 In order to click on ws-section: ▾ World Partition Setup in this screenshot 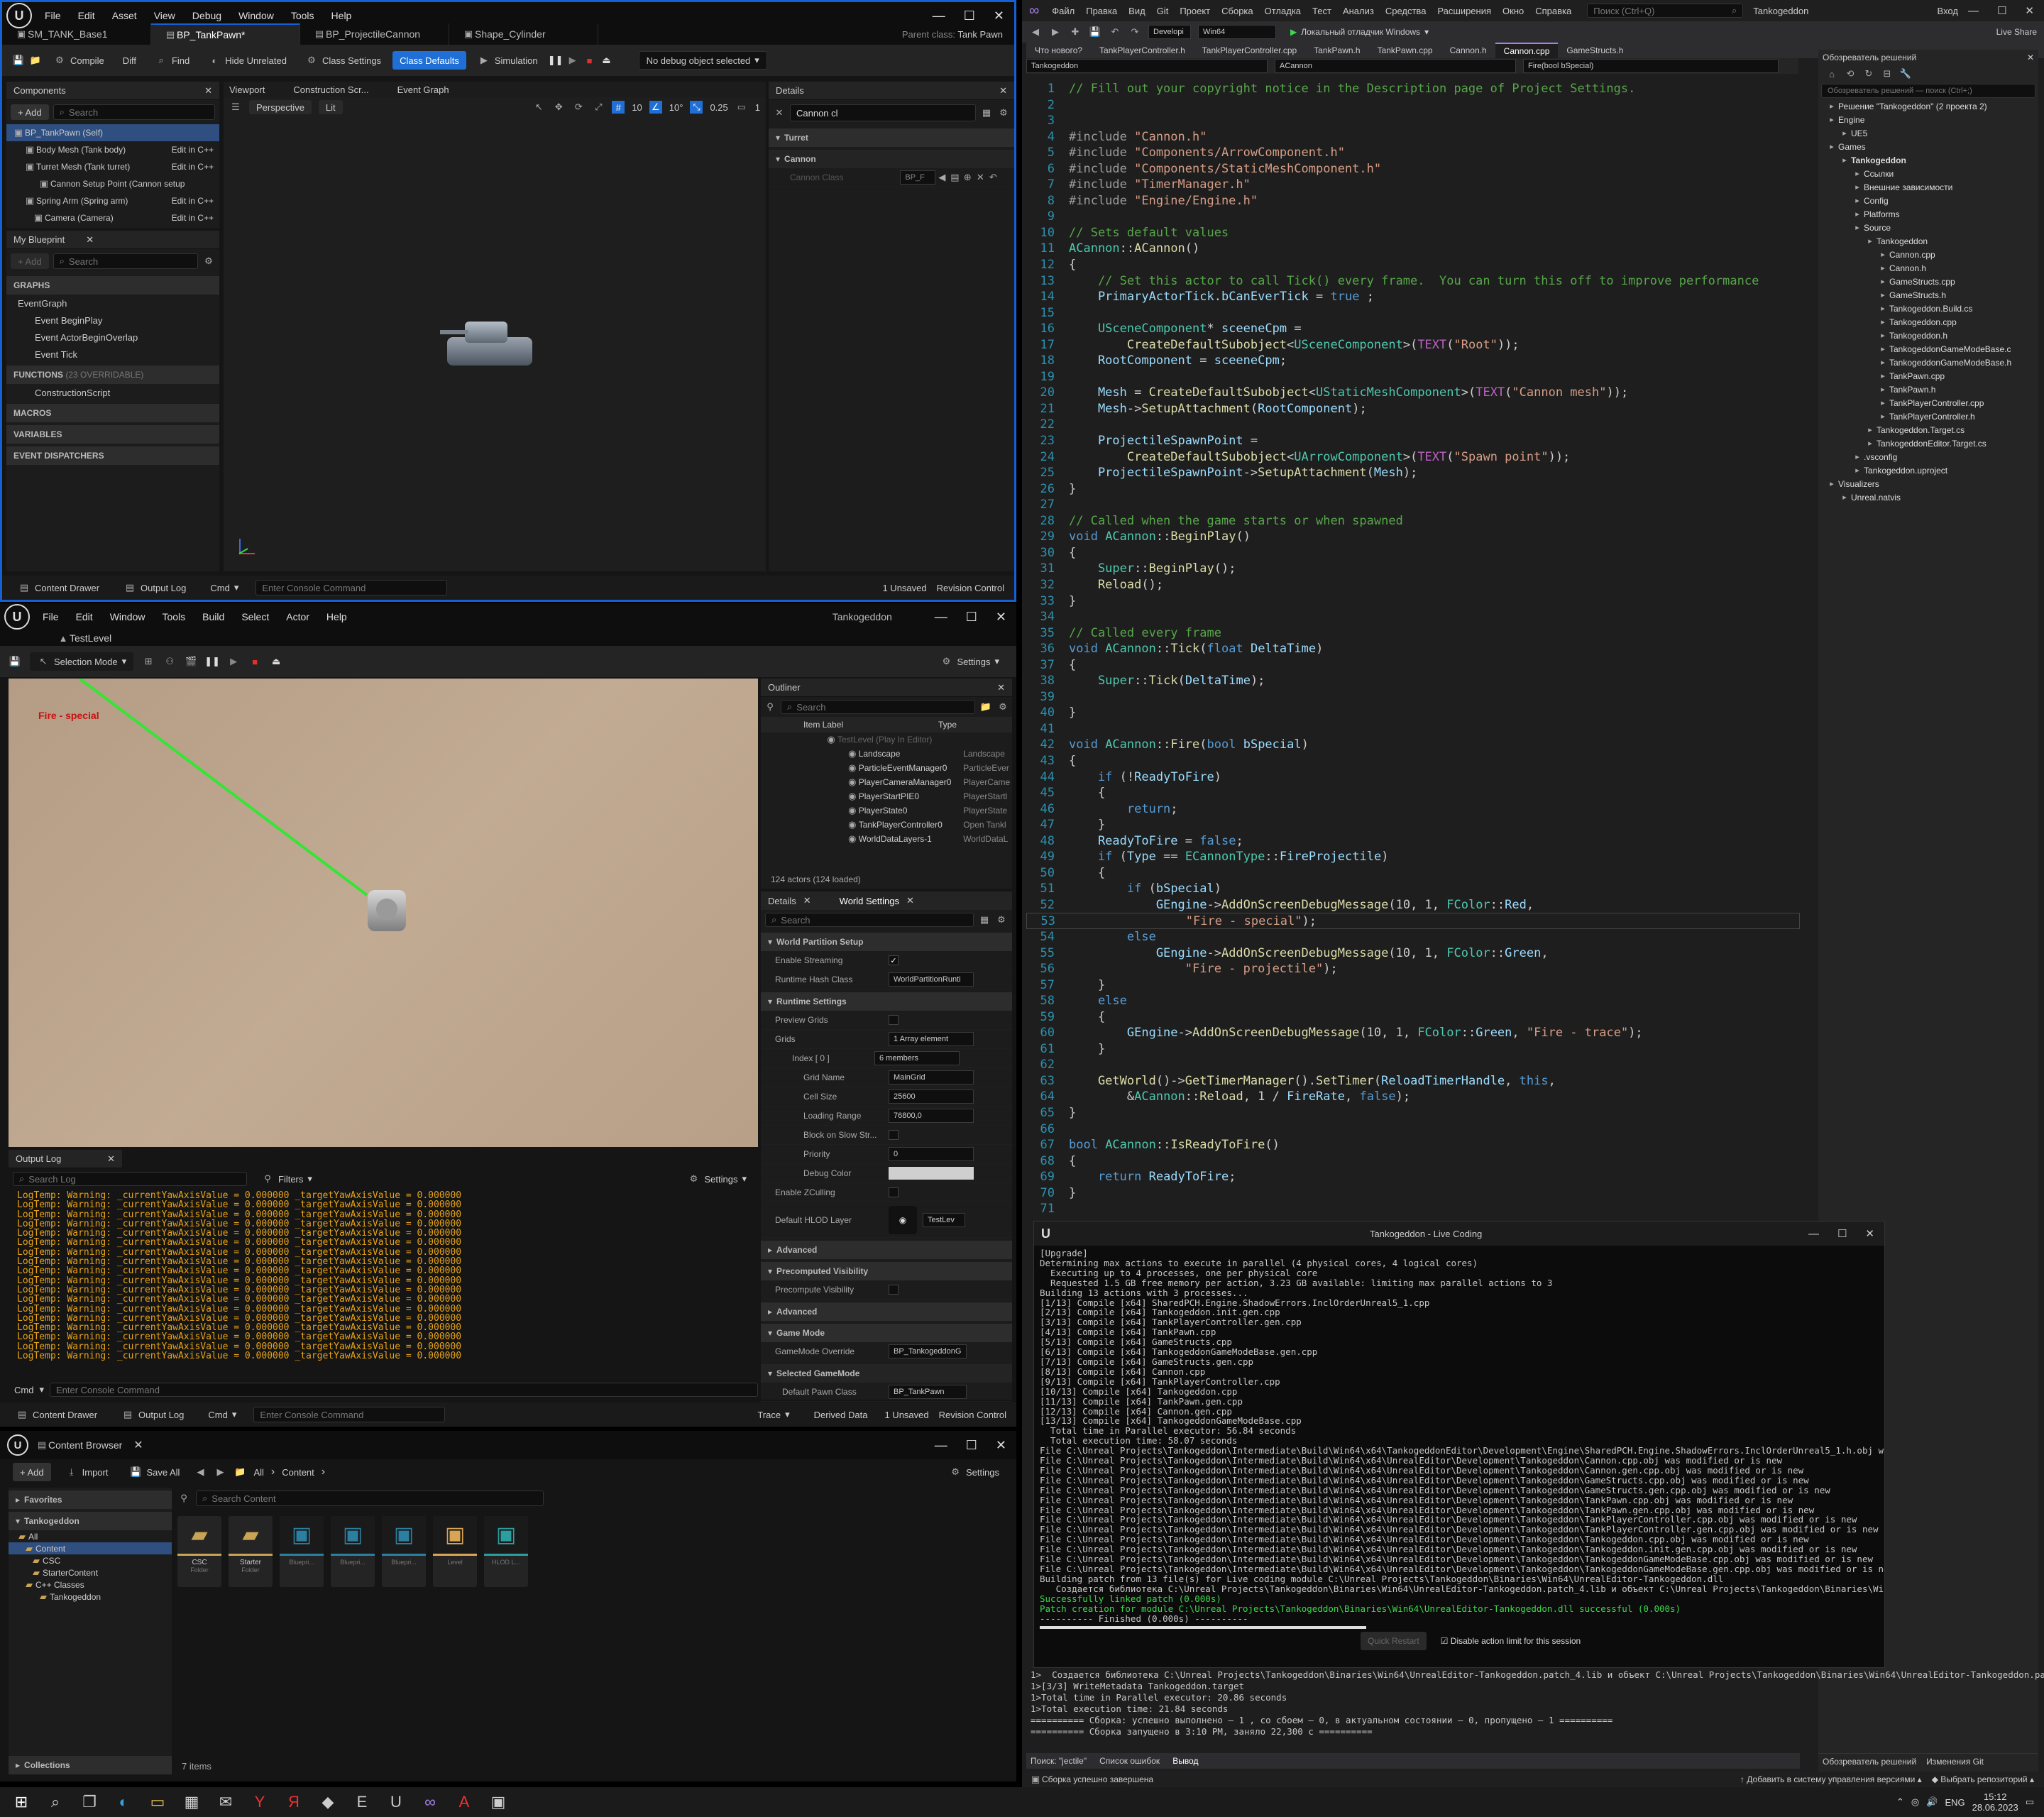, I will do `click(886, 942)`.